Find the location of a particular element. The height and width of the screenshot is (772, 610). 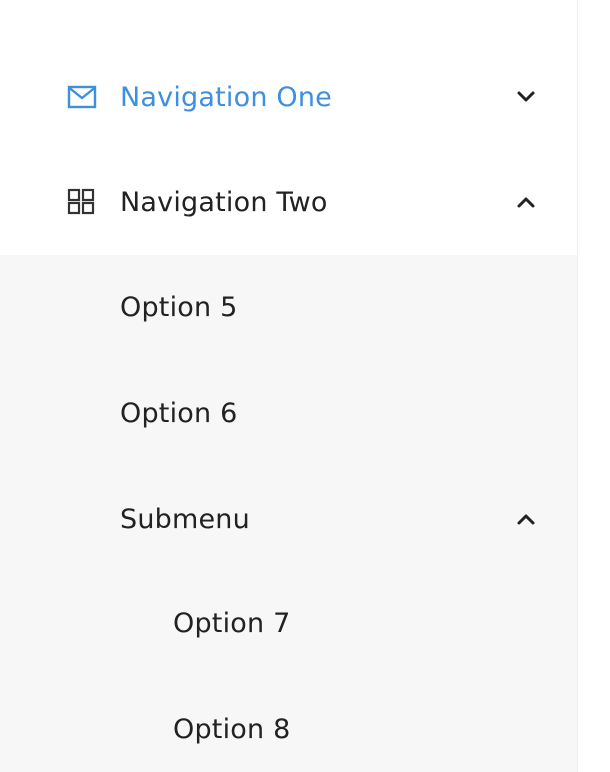

menu-item-navigation-two: Navigation Two is located at coordinates (288, 202).